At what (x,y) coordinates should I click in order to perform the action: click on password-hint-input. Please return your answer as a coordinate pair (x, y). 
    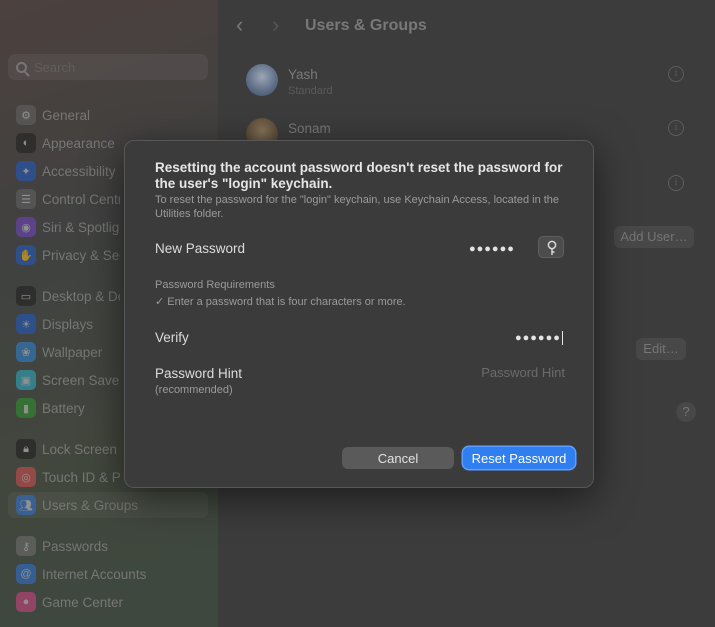
    Looking at the image, I should click on (495, 372).